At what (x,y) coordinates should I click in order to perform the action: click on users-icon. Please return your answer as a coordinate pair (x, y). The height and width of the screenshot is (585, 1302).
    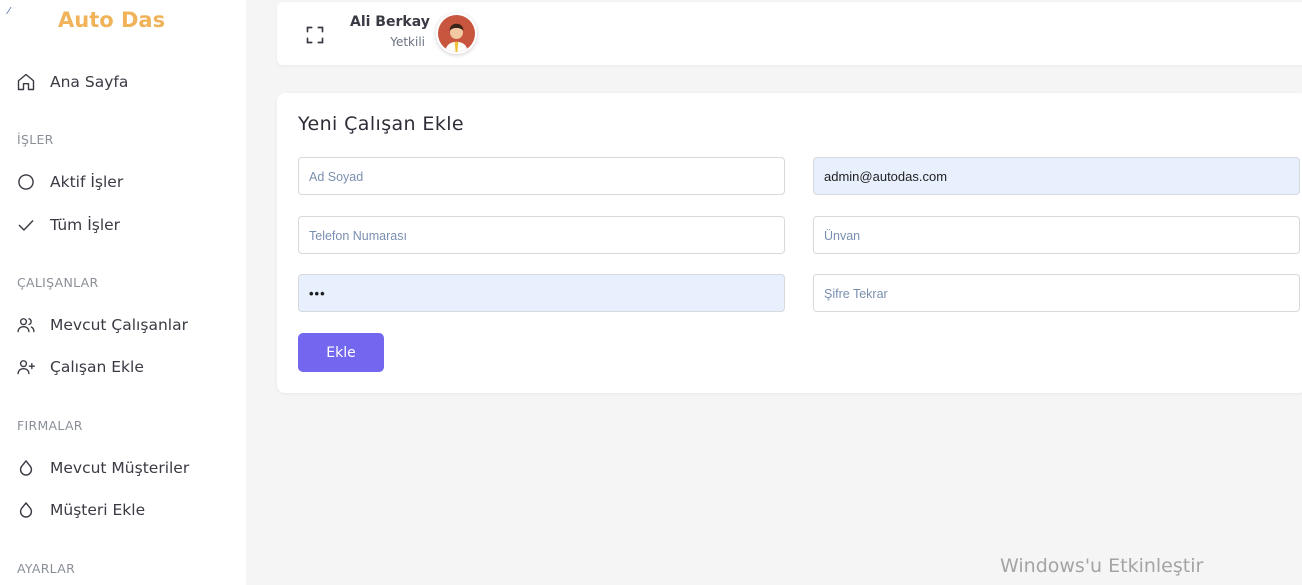
    Looking at the image, I should click on (26, 325).